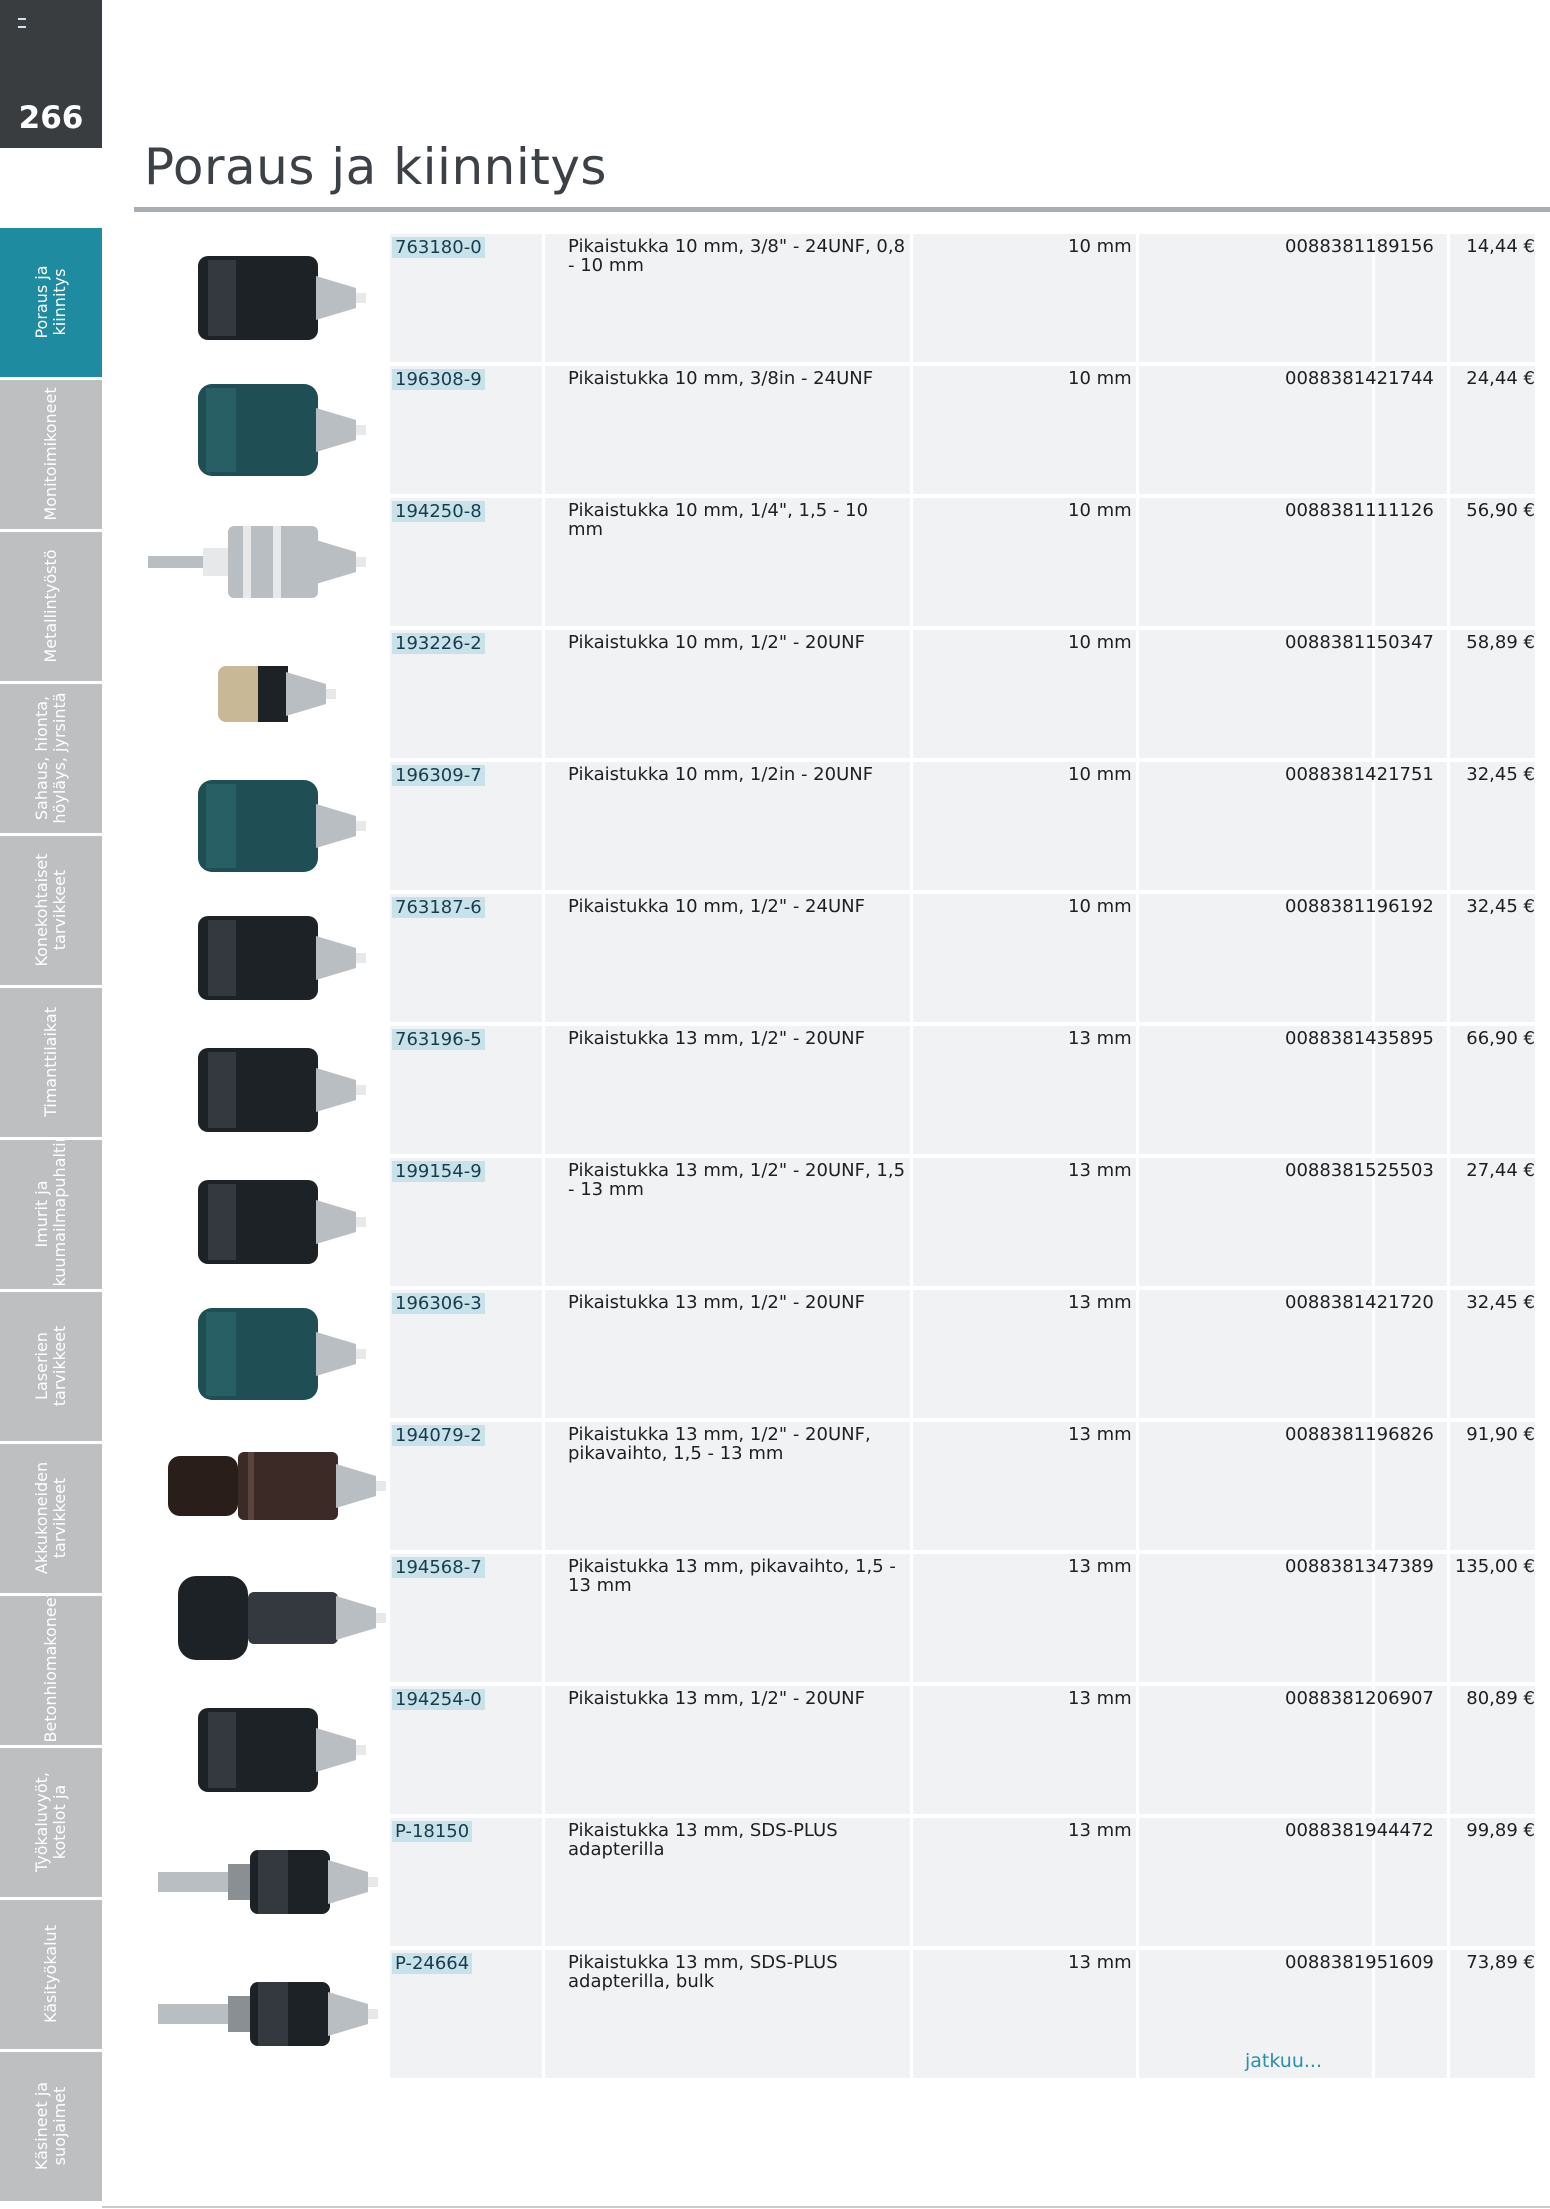 This screenshot has width=1550, height=2209. I want to click on sidebar-tab: Laserien tarvikkeet, so click(51, 1366).